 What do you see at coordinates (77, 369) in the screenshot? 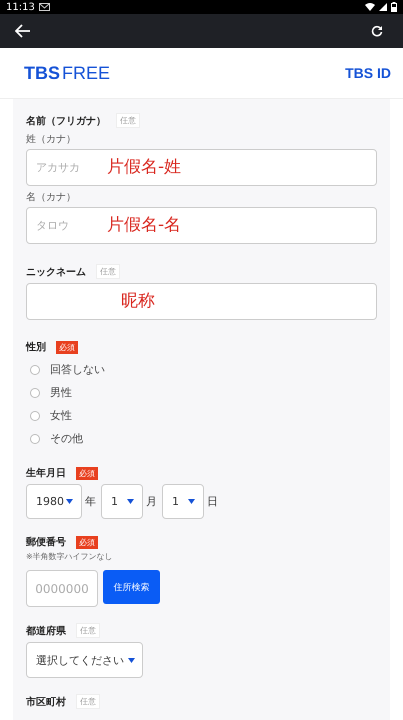
I see `radio-label: 回答しない` at bounding box center [77, 369].